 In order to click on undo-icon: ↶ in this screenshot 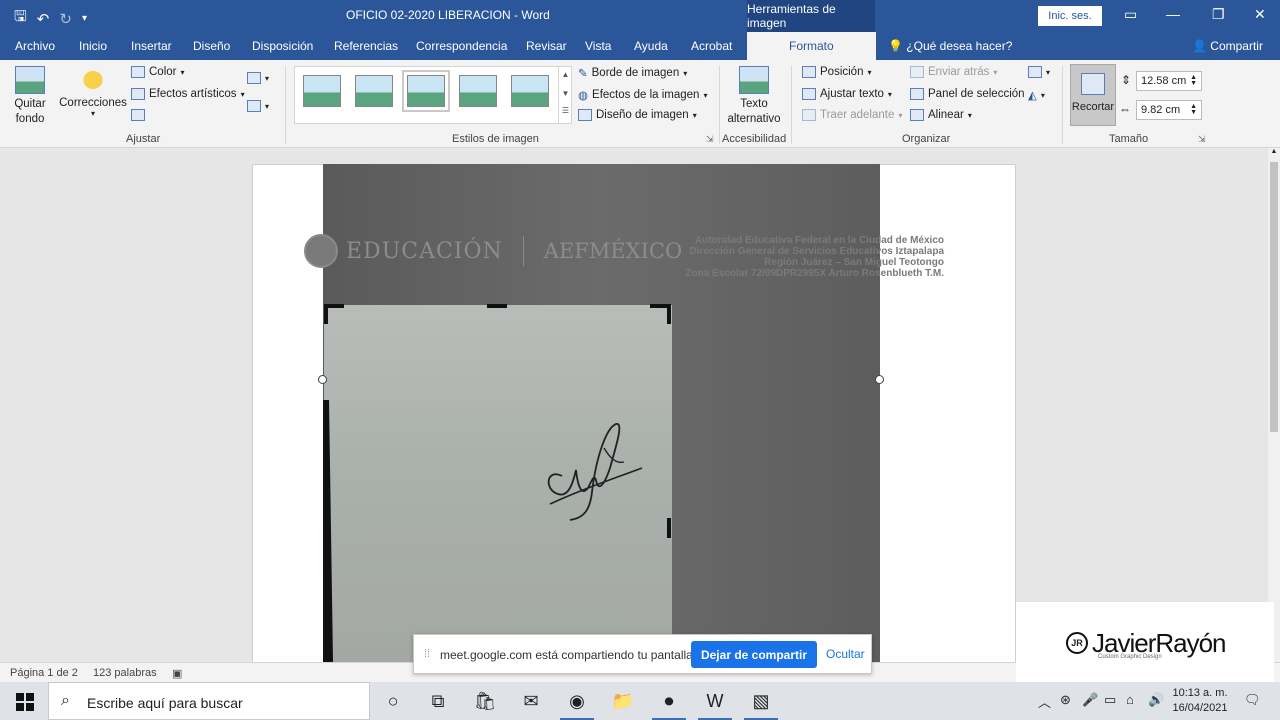, I will do `click(43, 19)`.